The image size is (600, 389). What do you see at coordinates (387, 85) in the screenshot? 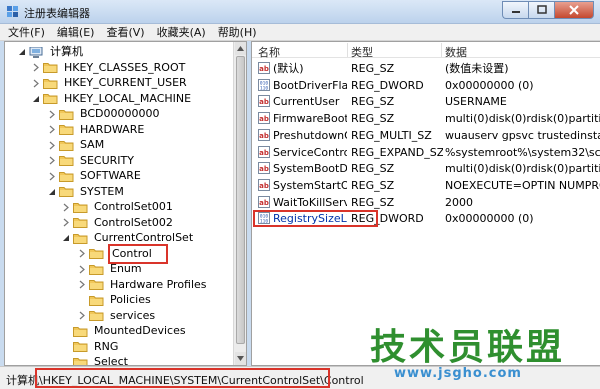
I see `value-type: REG_DWORD` at bounding box center [387, 85].